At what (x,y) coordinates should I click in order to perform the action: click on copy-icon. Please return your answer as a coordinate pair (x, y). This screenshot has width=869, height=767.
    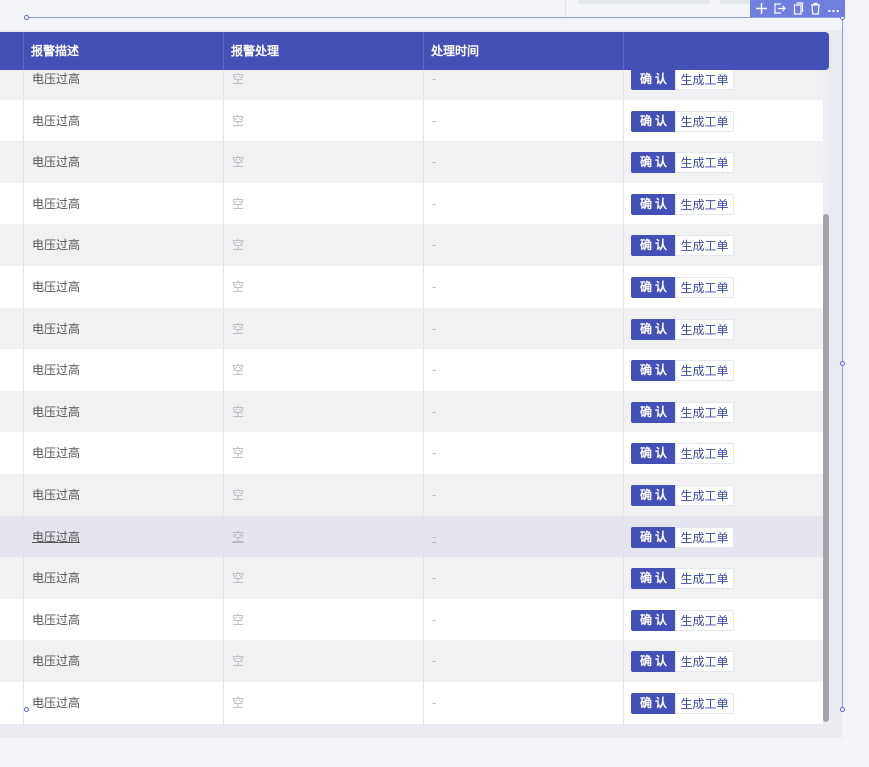
    Looking at the image, I should click on (797, 8).